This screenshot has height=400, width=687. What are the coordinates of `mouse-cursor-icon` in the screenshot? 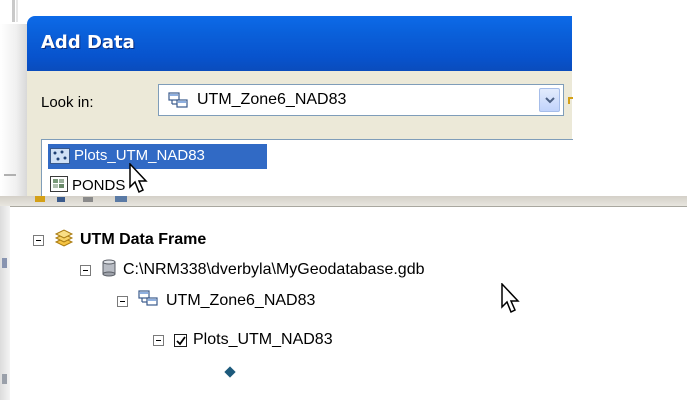 It's located at (512, 302).